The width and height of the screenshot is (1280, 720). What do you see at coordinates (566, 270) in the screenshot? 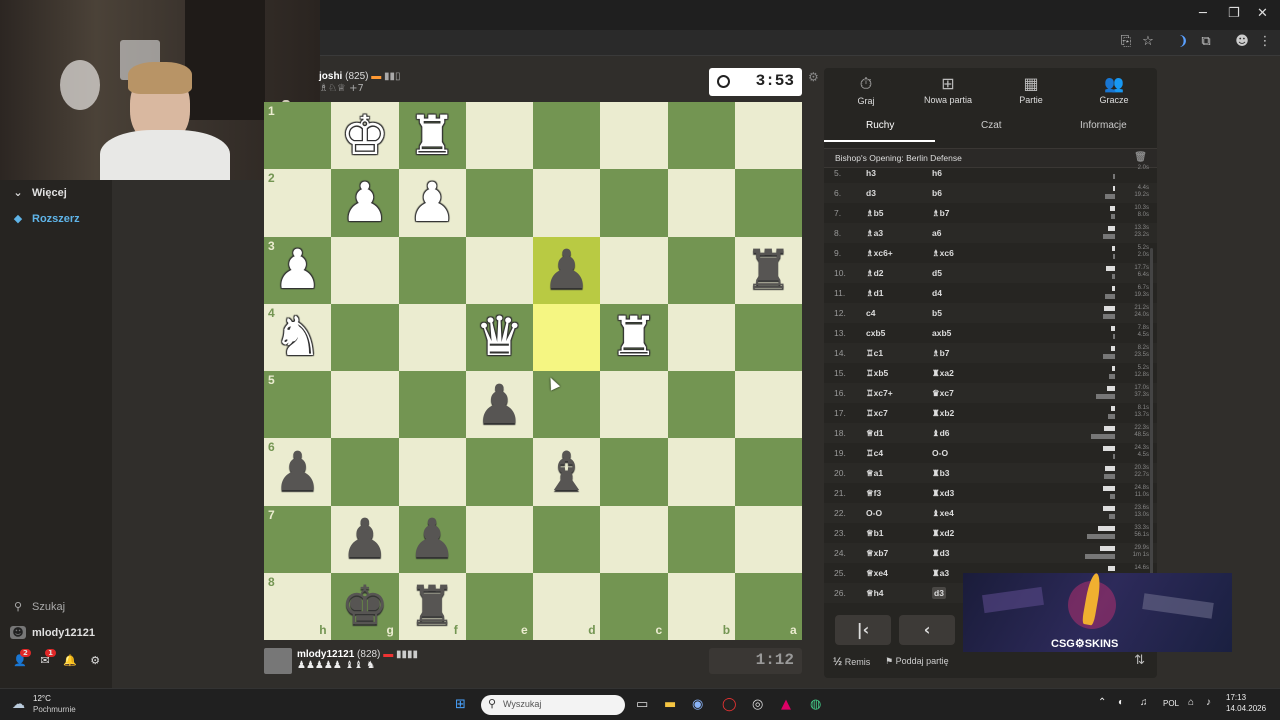
I see `black-pawn-piece: ♟` at bounding box center [566, 270].